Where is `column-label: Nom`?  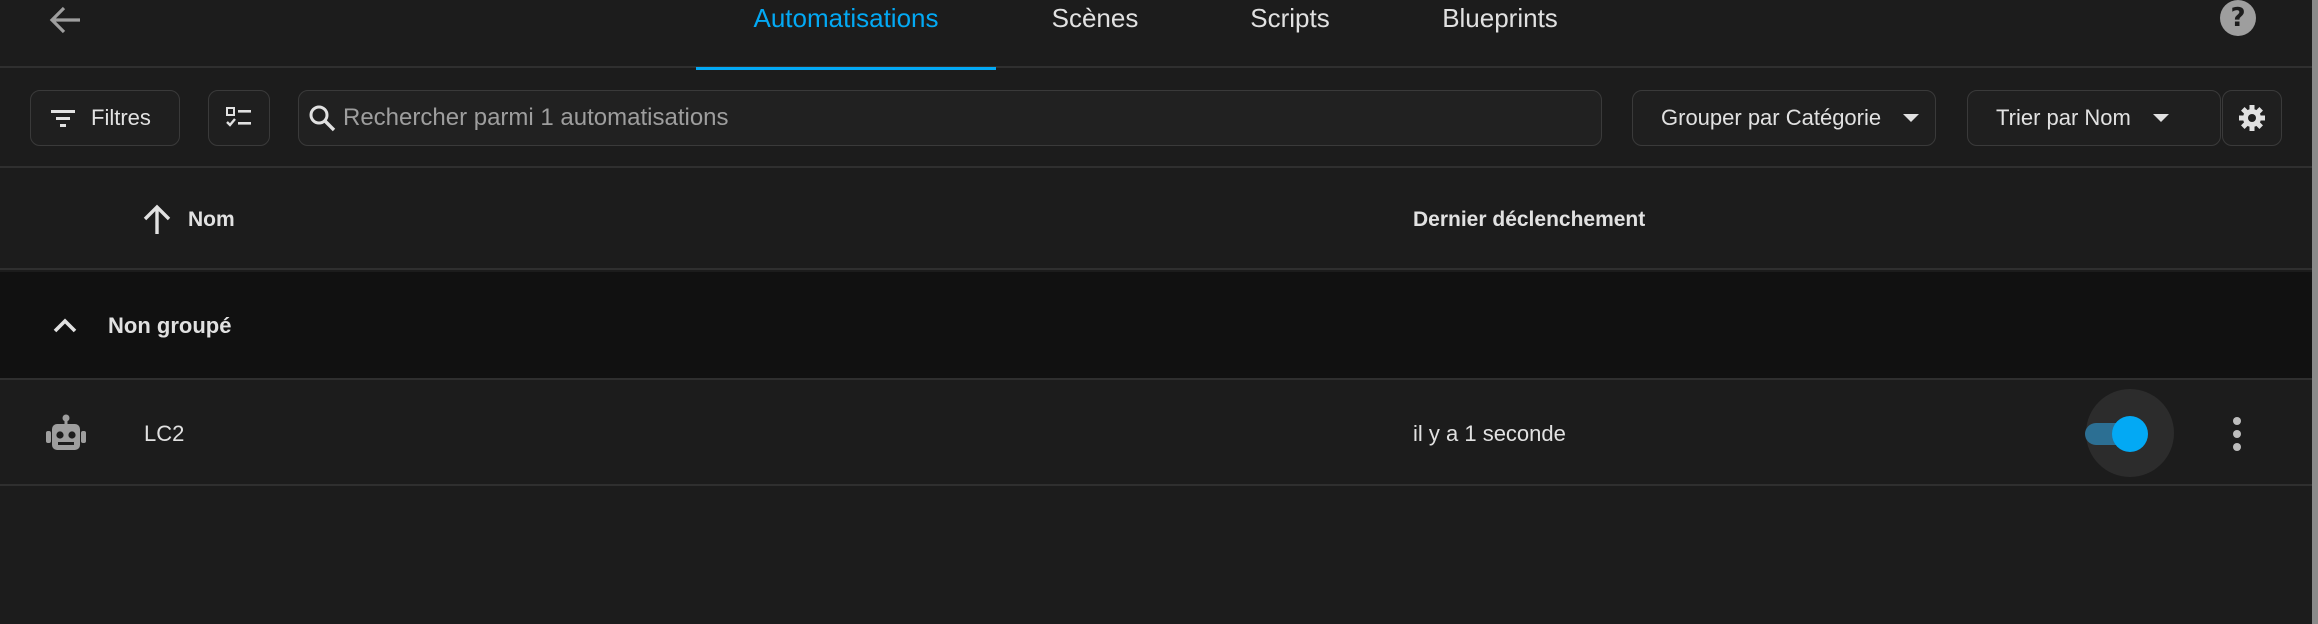
column-label: Nom is located at coordinates (211, 219).